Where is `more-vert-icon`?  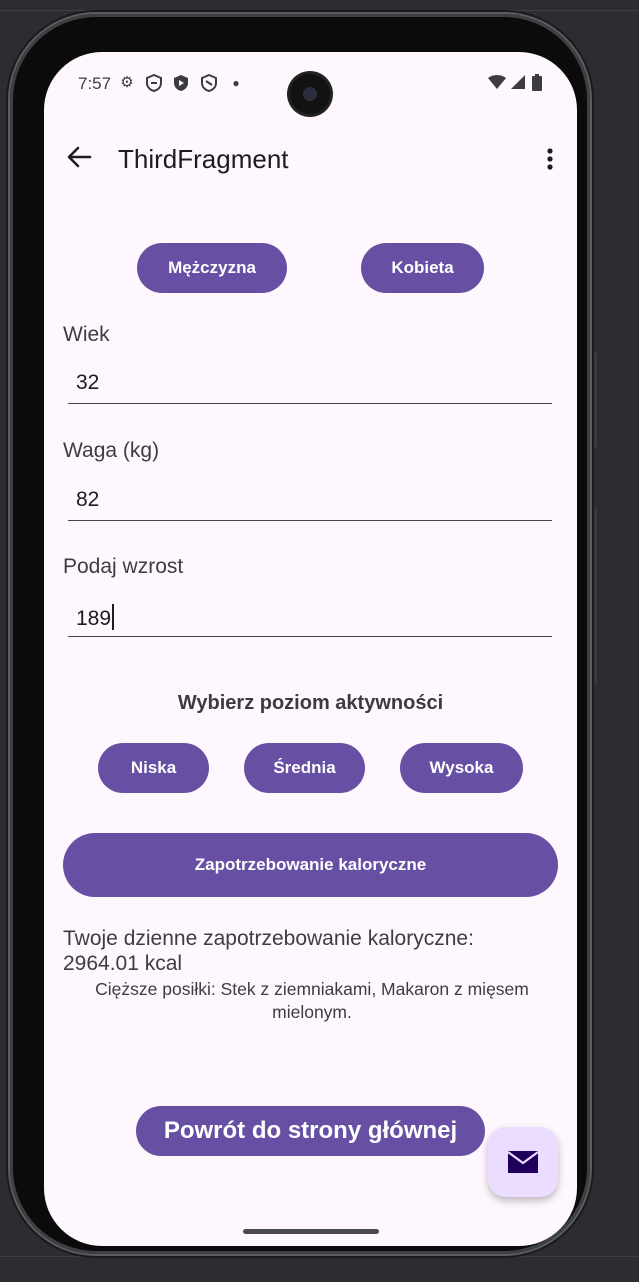
more-vert-icon is located at coordinates (550, 159).